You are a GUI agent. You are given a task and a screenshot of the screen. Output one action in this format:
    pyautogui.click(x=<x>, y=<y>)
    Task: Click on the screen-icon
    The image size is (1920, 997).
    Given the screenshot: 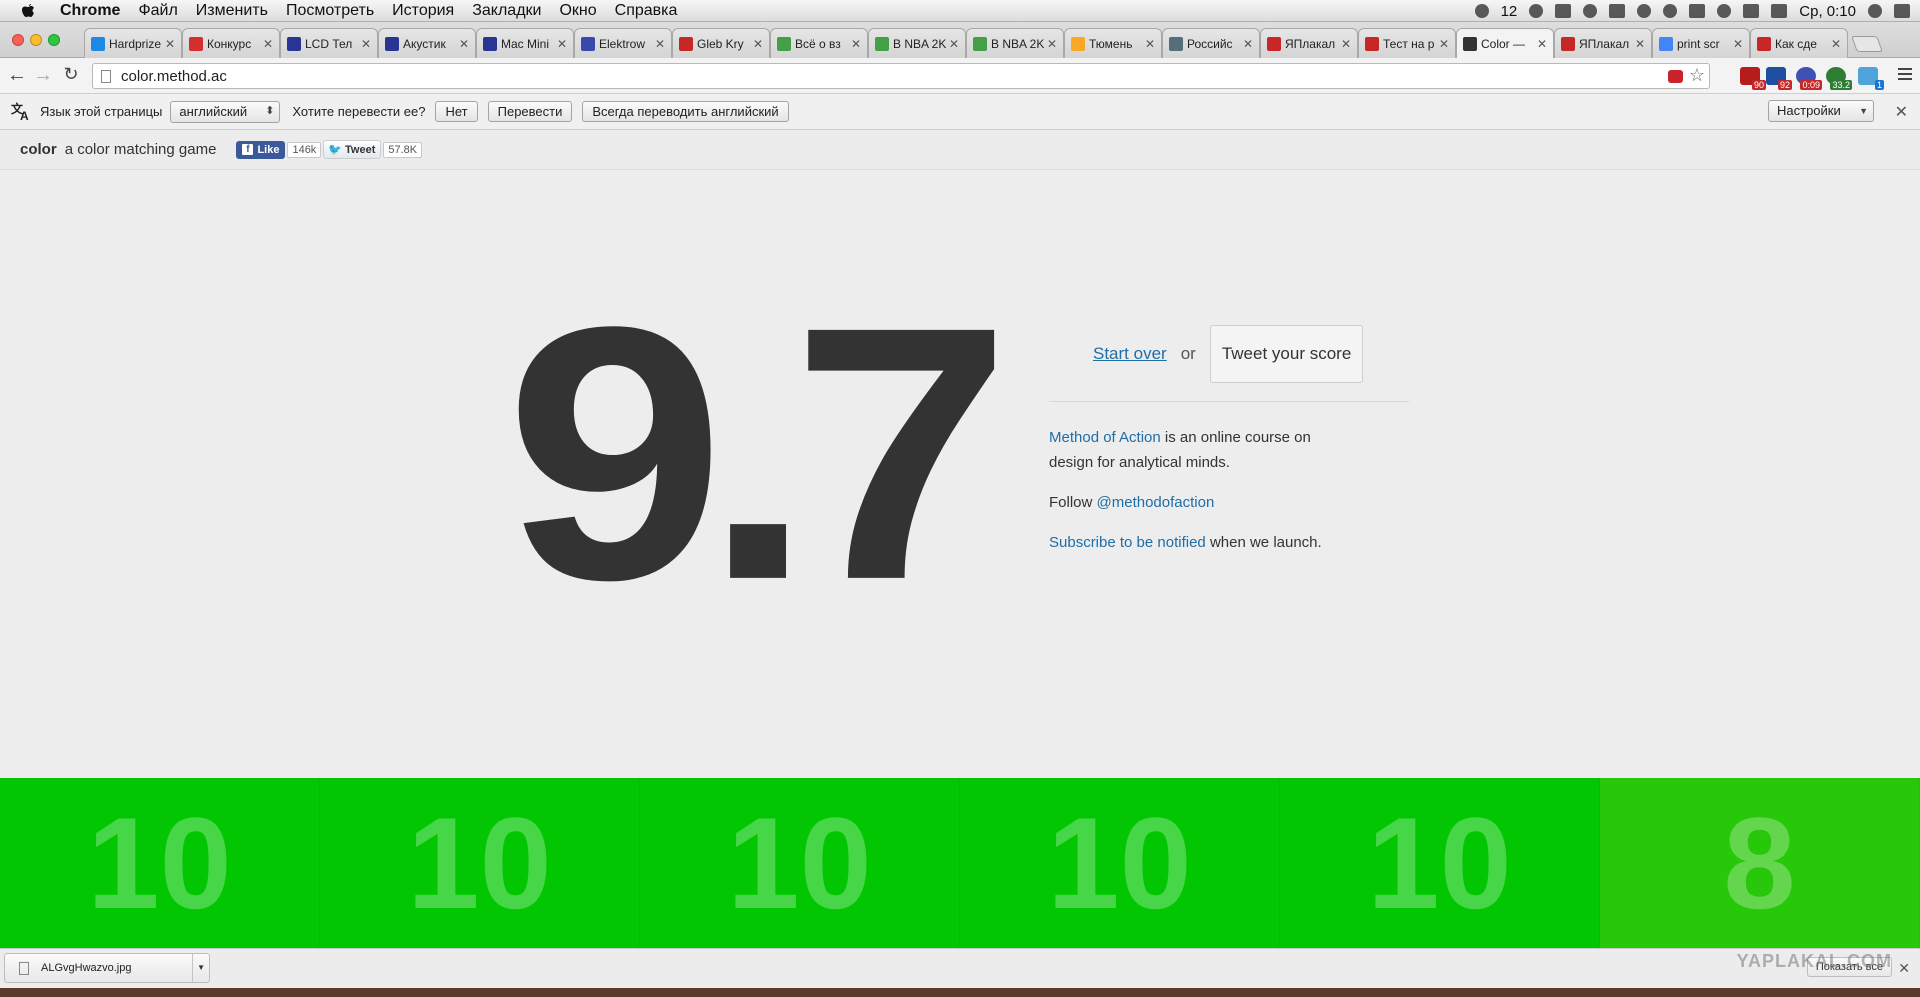 What is the action you would take?
    pyautogui.click(x=1563, y=11)
    